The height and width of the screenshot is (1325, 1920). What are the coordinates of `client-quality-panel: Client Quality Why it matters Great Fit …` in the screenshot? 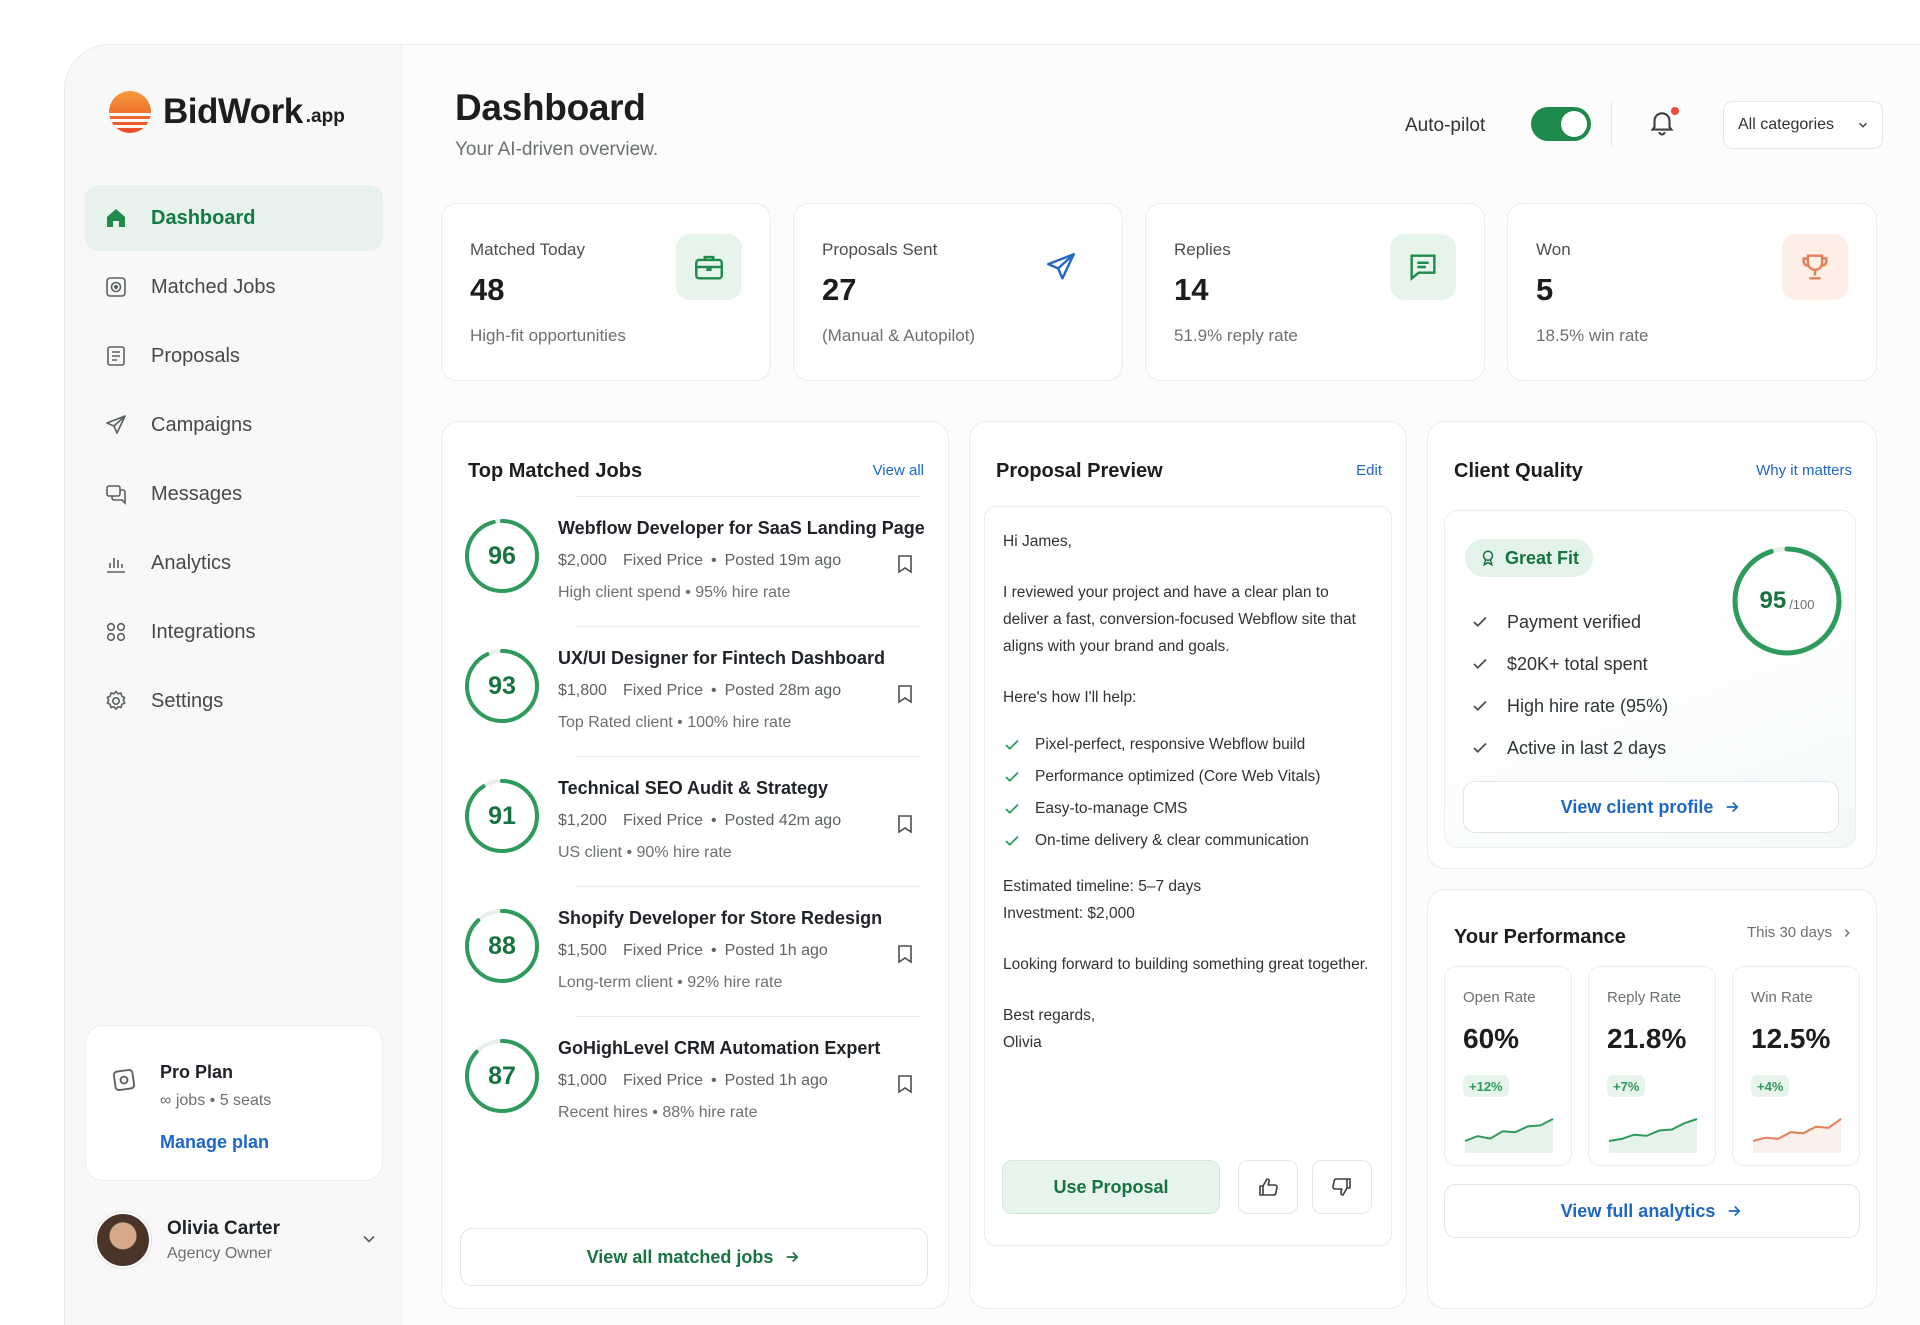 It's located at (1652, 645).